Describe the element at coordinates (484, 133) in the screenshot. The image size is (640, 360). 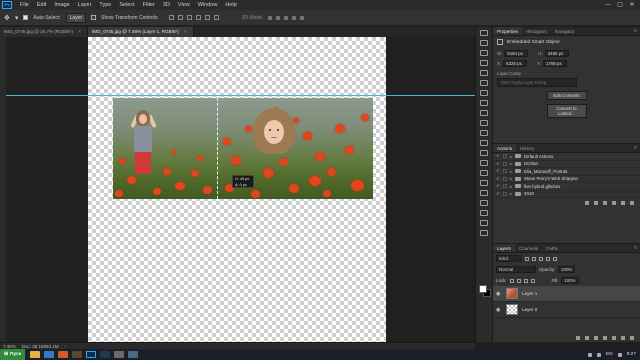
I see `eraser-tool-icon` at that location.